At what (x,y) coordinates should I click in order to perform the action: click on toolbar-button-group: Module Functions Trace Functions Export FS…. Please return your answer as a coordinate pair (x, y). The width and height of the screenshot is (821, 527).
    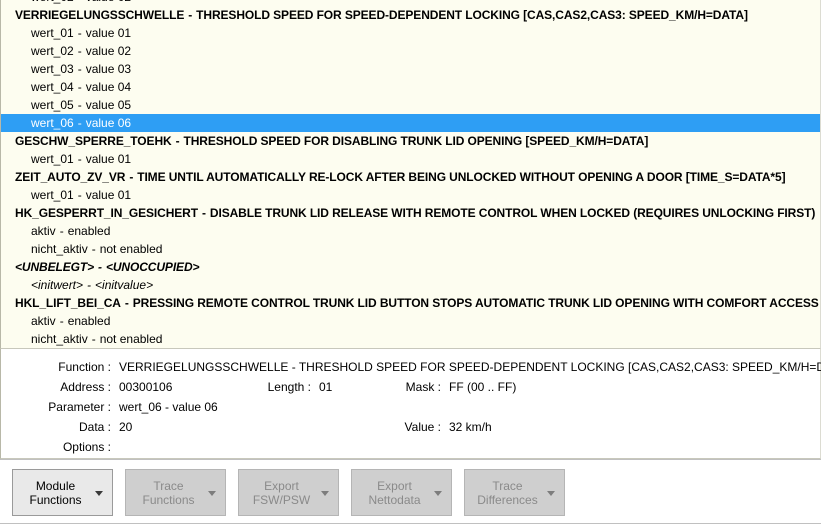
    Looking at the image, I should click on (410, 488).